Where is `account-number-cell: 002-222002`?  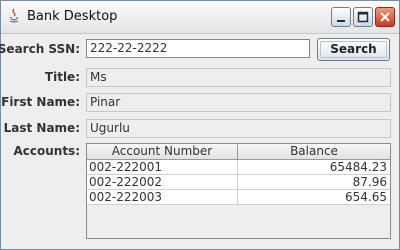
account-number-cell: 002-222002 is located at coordinates (162, 182).